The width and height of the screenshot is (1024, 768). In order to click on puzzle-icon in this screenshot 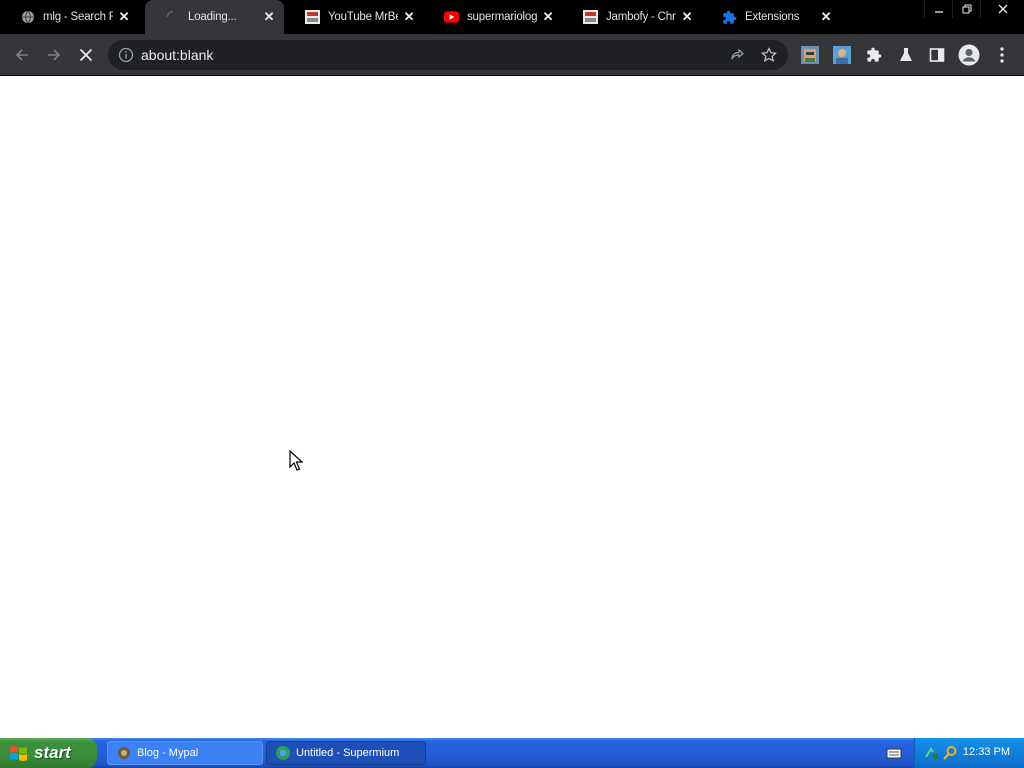, I will do `click(729, 17)`.